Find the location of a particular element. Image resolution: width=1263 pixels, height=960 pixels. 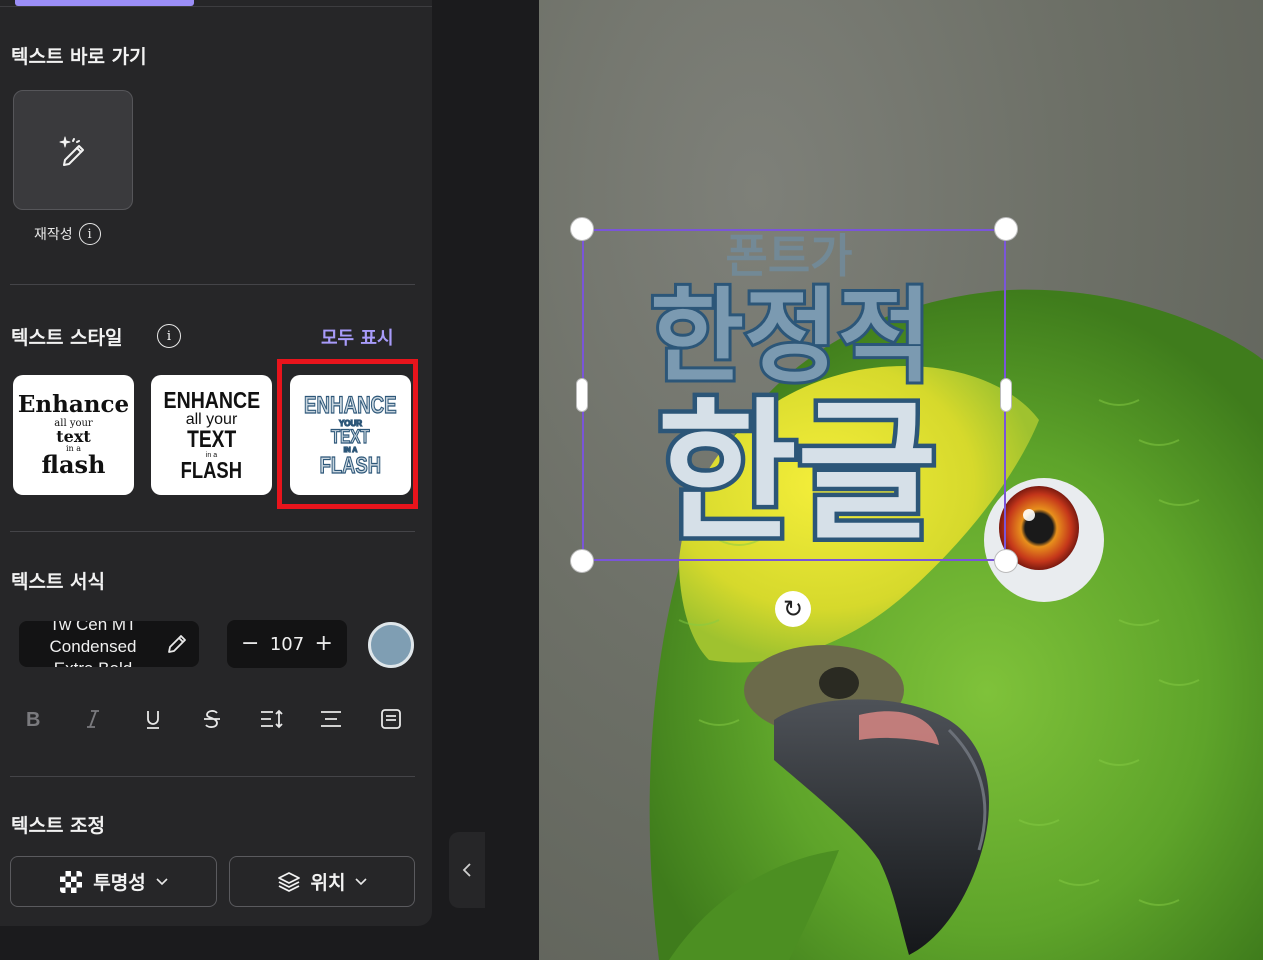

position-label: 위치 is located at coordinates (328, 883).